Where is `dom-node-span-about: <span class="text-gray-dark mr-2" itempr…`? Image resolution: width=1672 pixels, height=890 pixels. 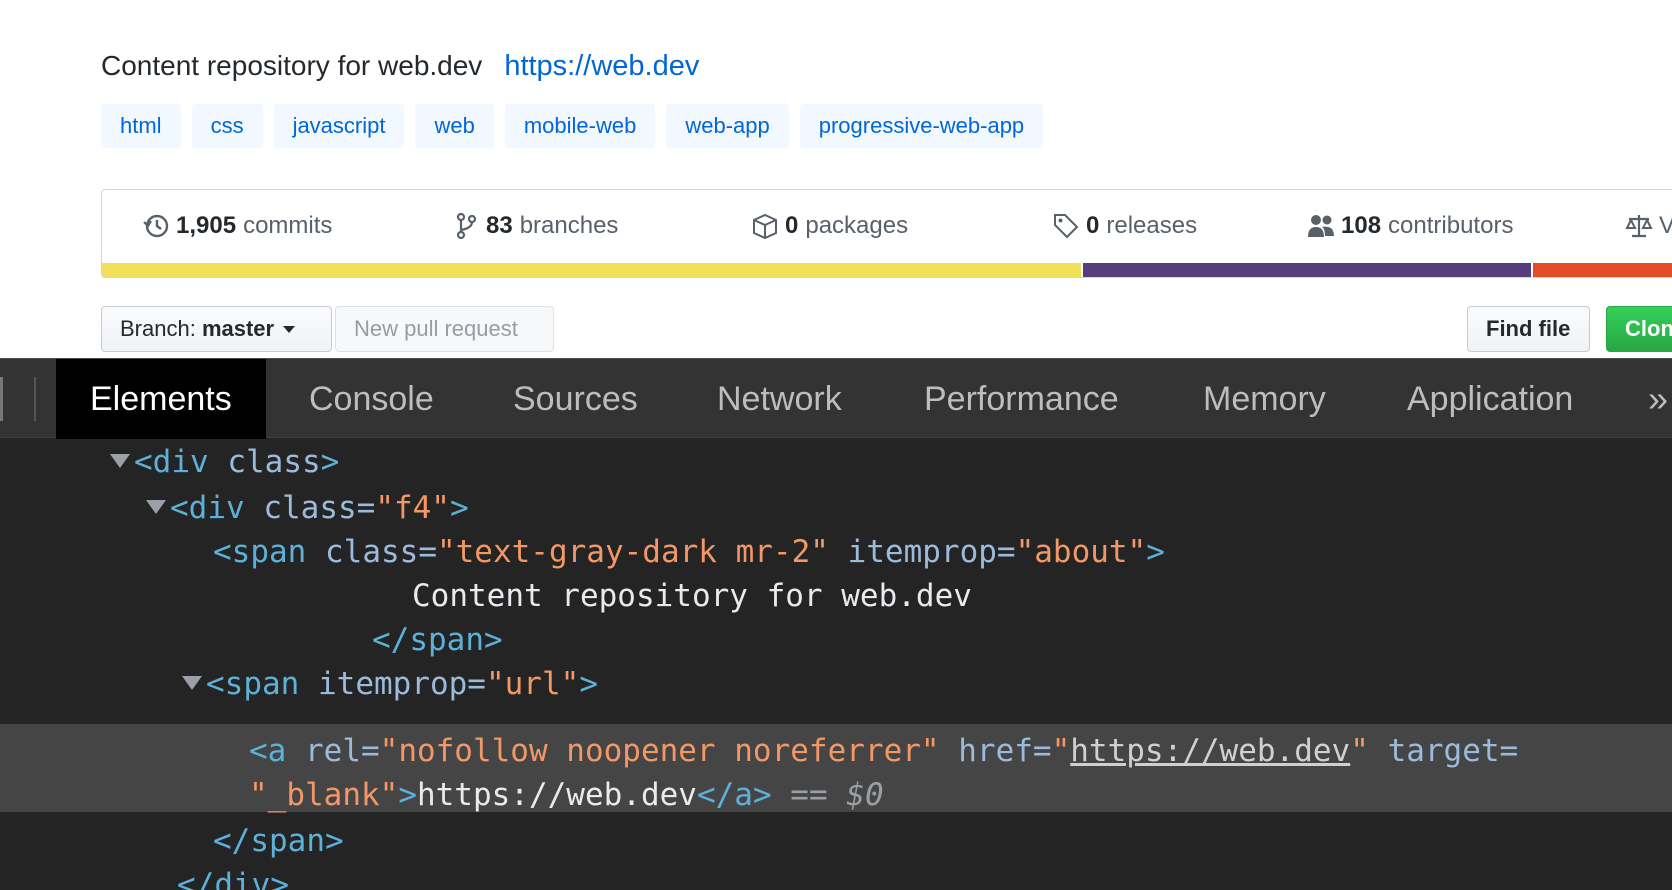 dom-node-span-about: <span class="text-gray-dark mr-2" itempr… is located at coordinates (836, 552).